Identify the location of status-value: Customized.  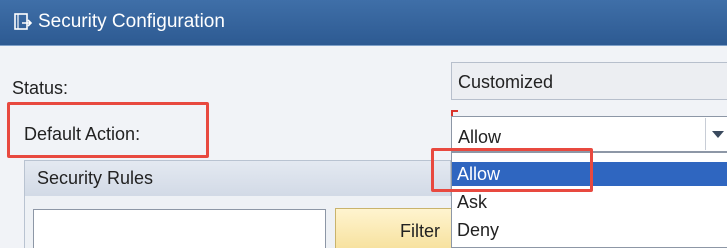
(506, 82).